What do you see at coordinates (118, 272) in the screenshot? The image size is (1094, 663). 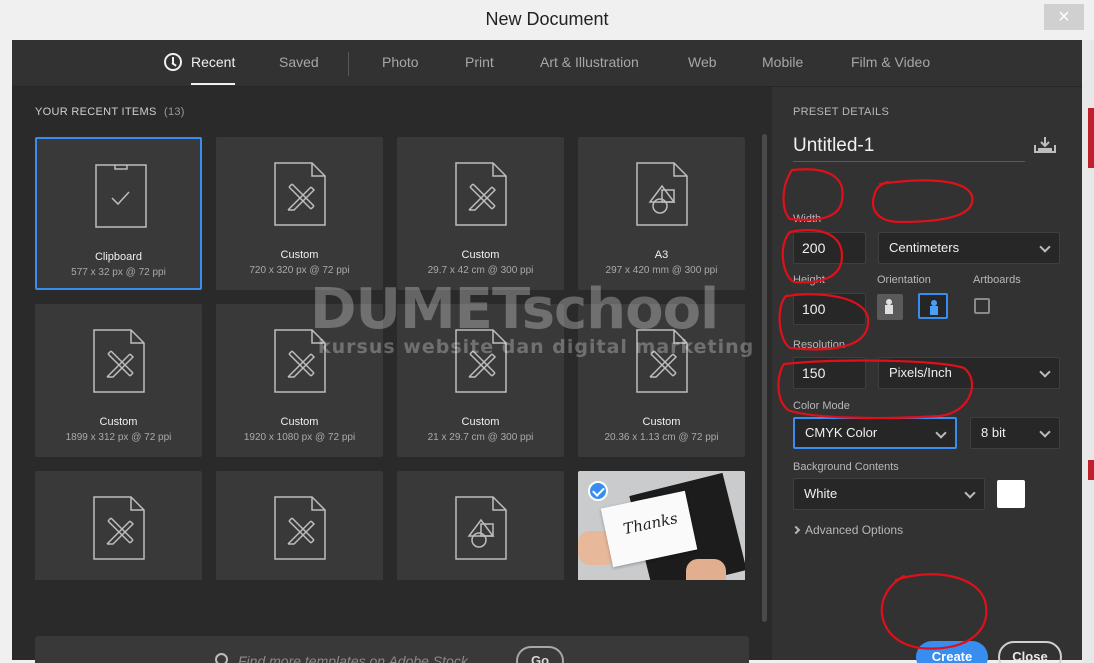 I see `recent-item-size: 577 x 32 px @ 72 ppi` at bounding box center [118, 272].